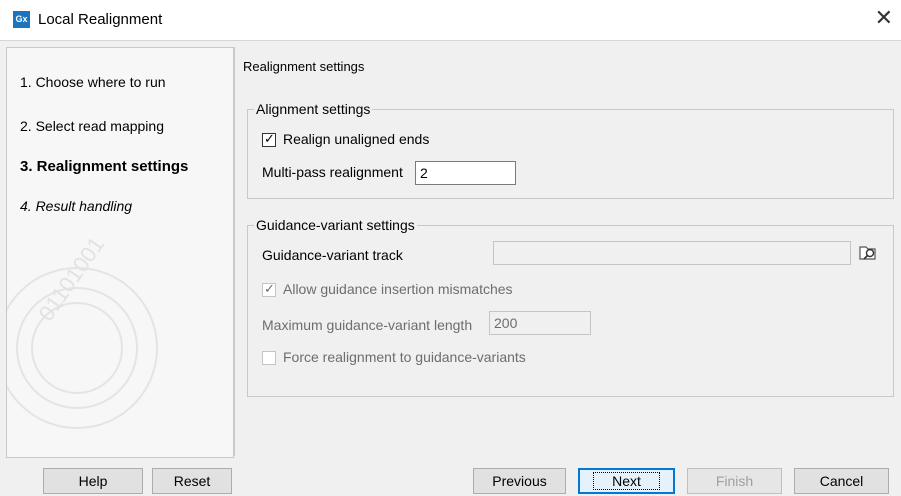  Describe the element at coordinates (367, 325) in the screenshot. I see `max-guidance-length-label: Maximum guidance-variant length` at that location.